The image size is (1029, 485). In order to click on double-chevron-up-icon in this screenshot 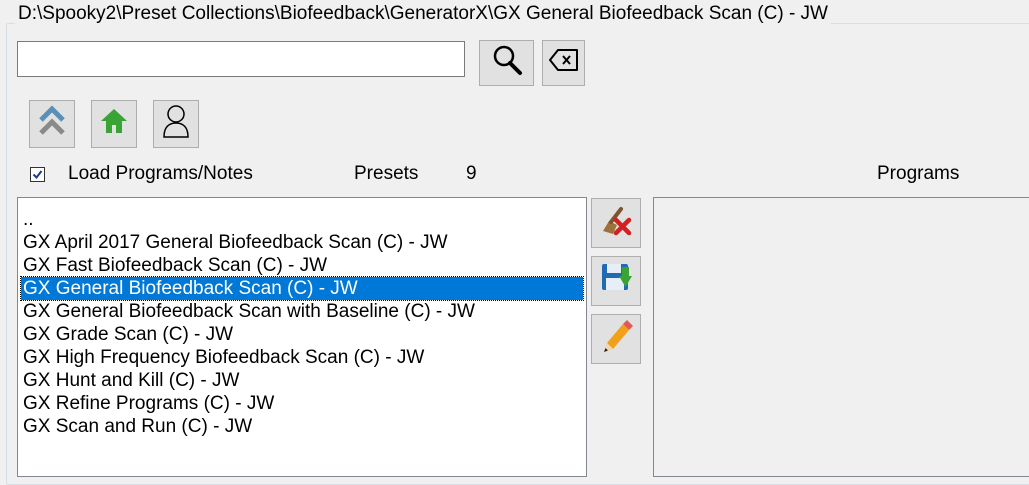, I will do `click(52, 124)`.